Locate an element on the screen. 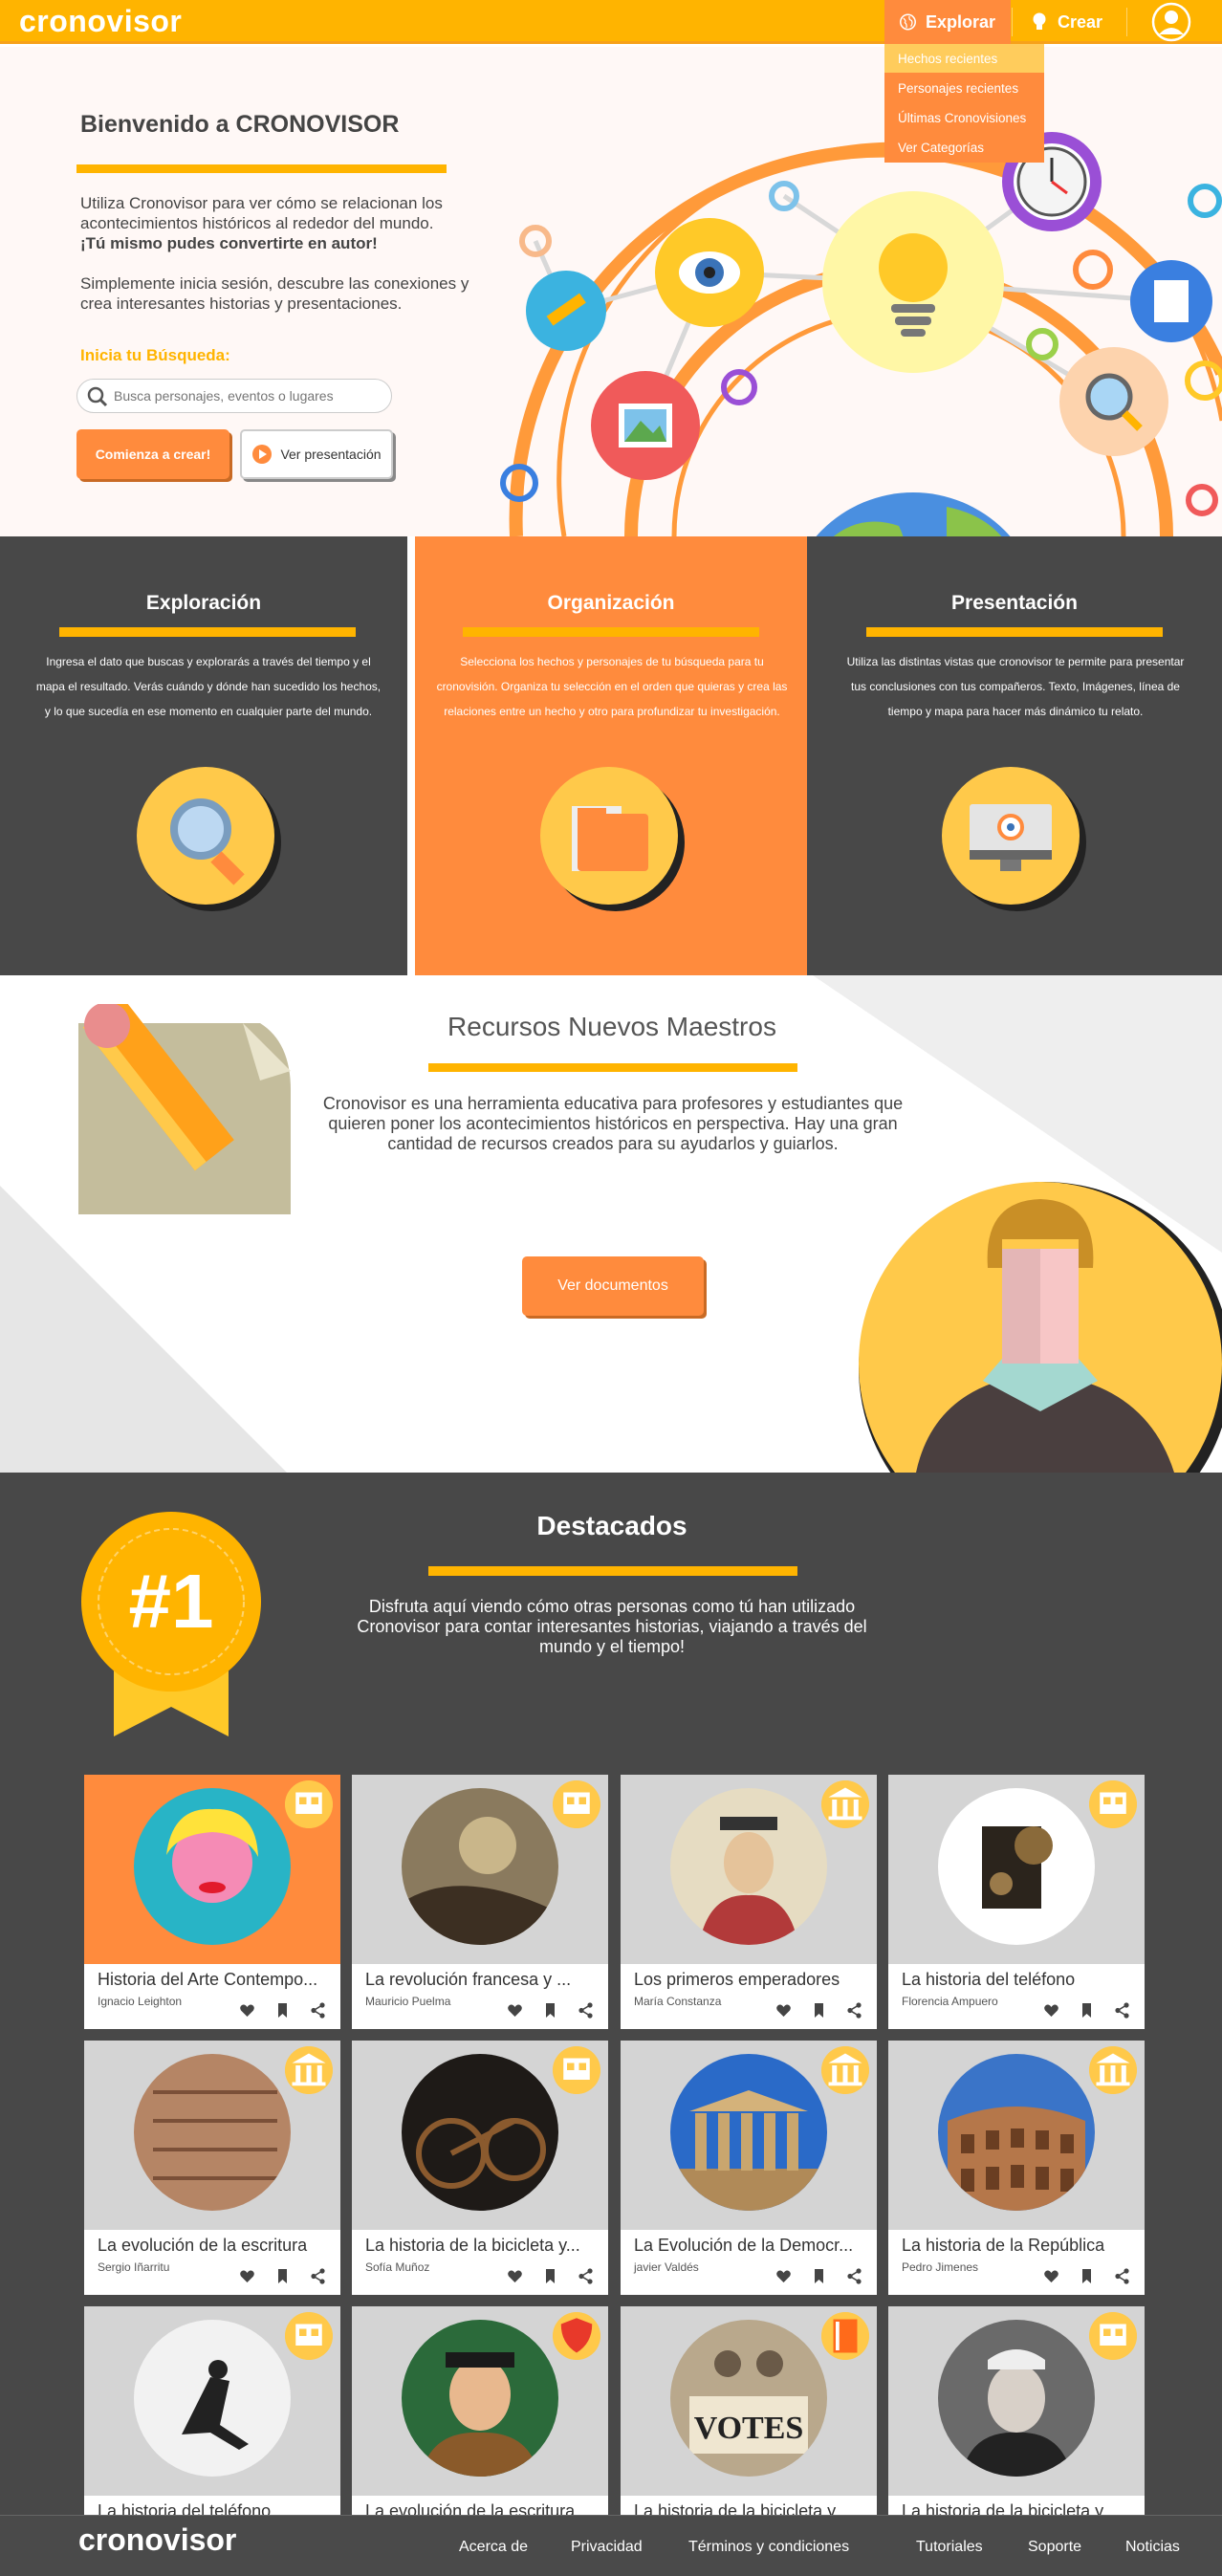 The image size is (1222, 2576). feature-title: Presentación is located at coordinates (1014, 603).